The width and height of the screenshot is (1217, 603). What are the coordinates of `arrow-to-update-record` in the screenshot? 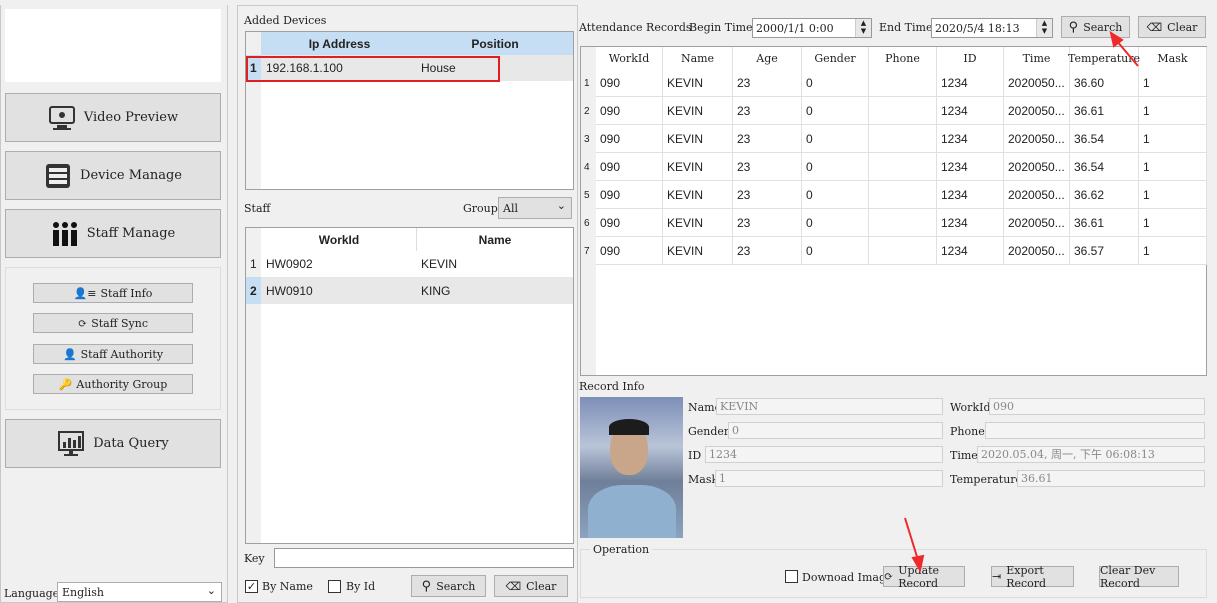 It's located at (914, 545).